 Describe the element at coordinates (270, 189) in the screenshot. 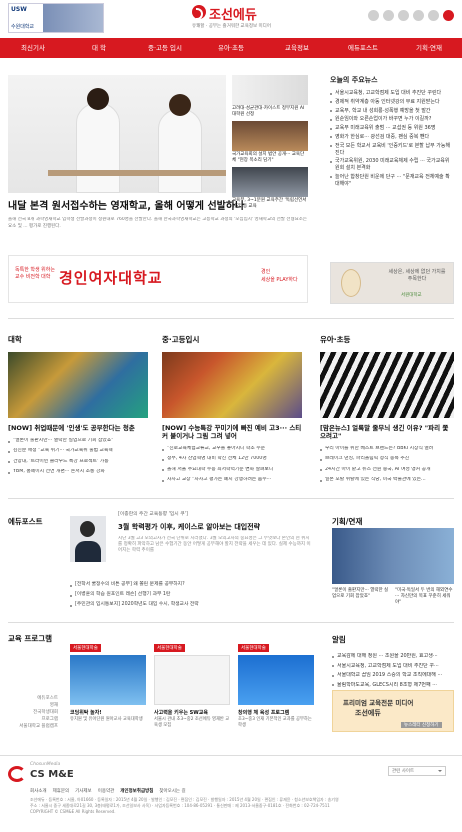

I see `side-thumb: 교육부, 3~1분원 교육주간 '독립선언서 읽기' 등 교육` at that location.